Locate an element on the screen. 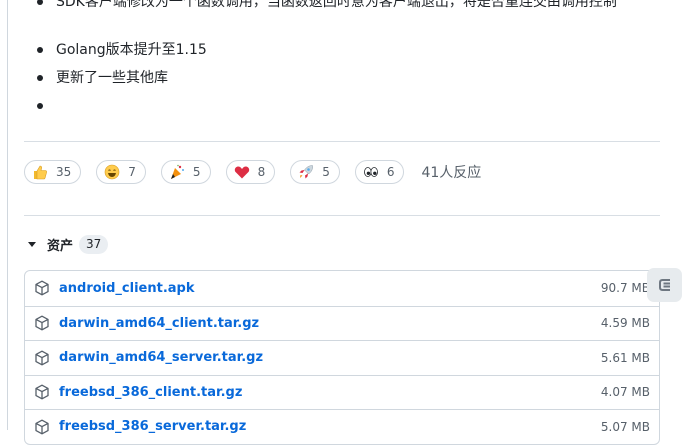  asset-size: 5.61 MB is located at coordinates (625, 357).